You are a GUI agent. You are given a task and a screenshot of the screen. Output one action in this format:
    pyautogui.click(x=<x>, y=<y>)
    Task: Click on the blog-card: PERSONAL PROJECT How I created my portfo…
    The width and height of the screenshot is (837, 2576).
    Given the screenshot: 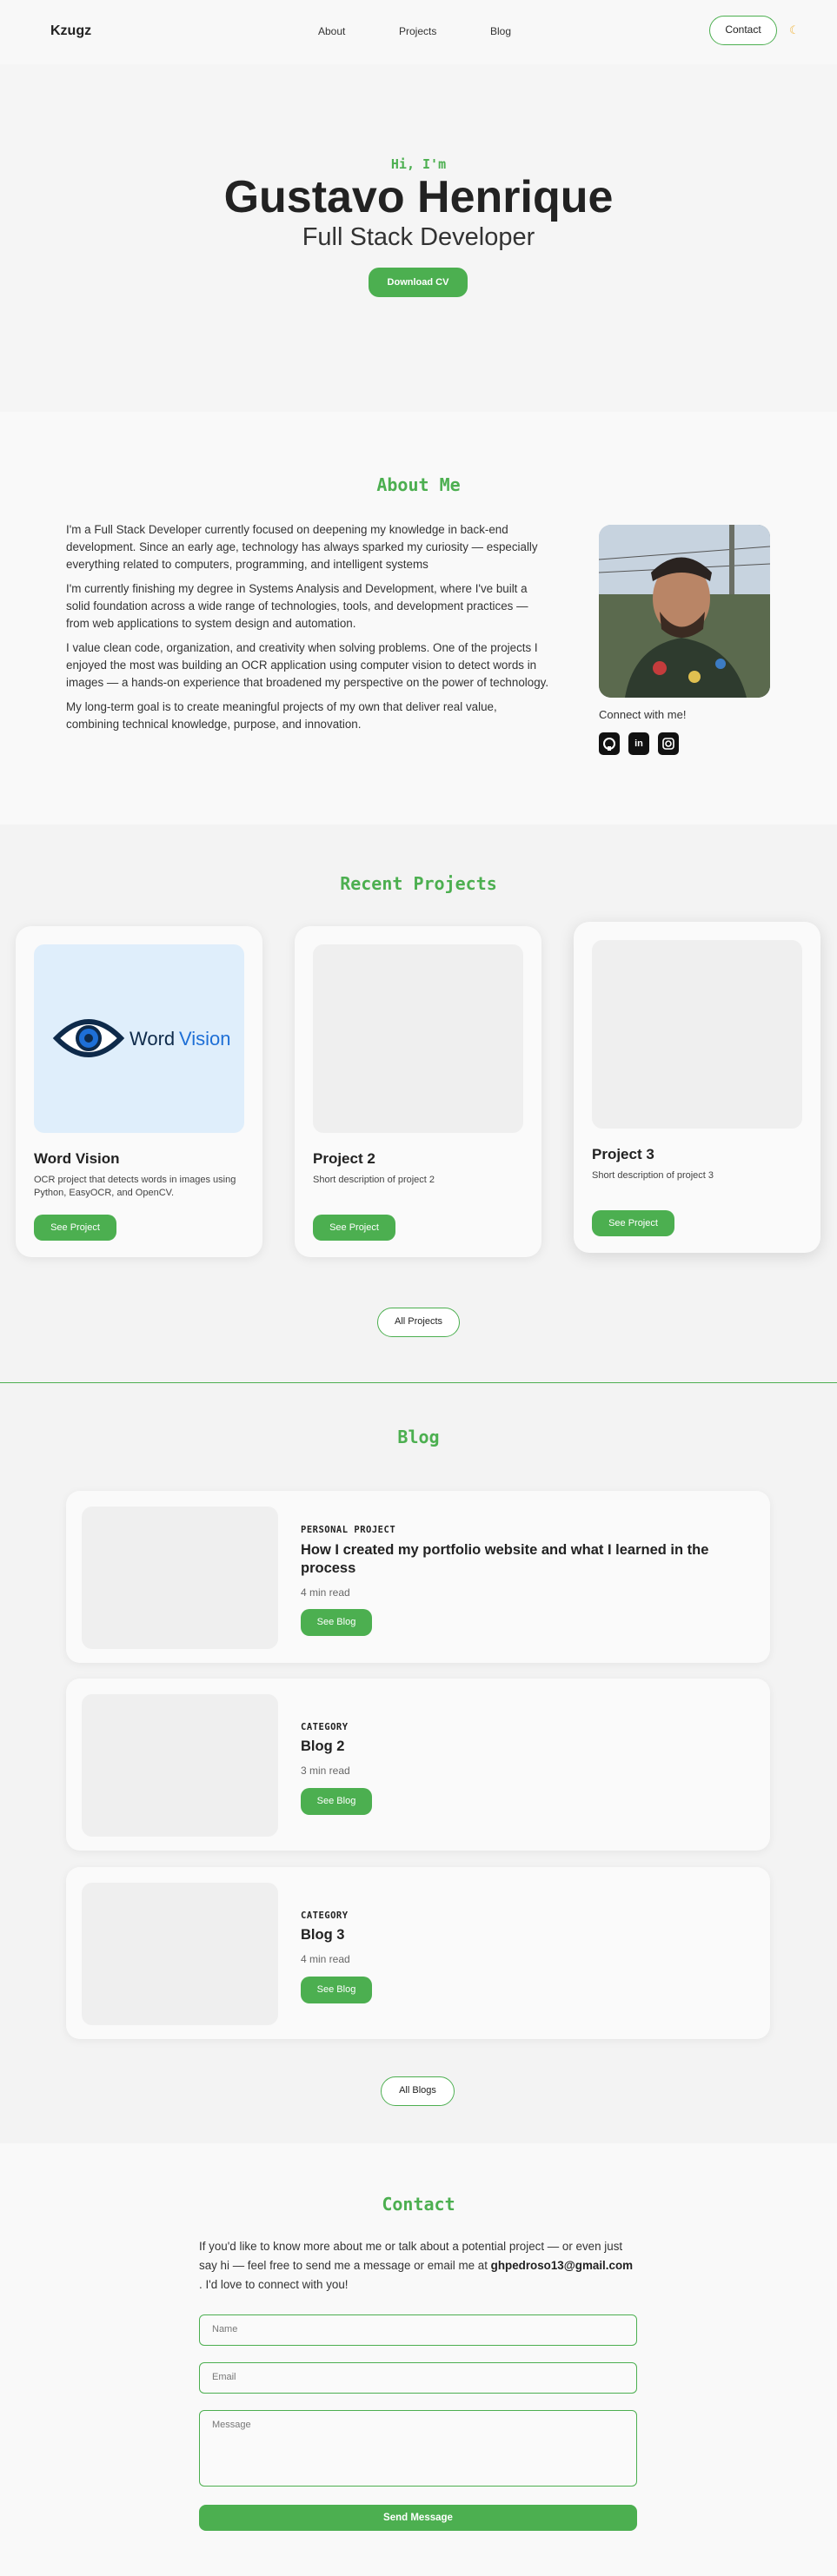 What is the action you would take?
    pyautogui.click(x=418, y=1577)
    